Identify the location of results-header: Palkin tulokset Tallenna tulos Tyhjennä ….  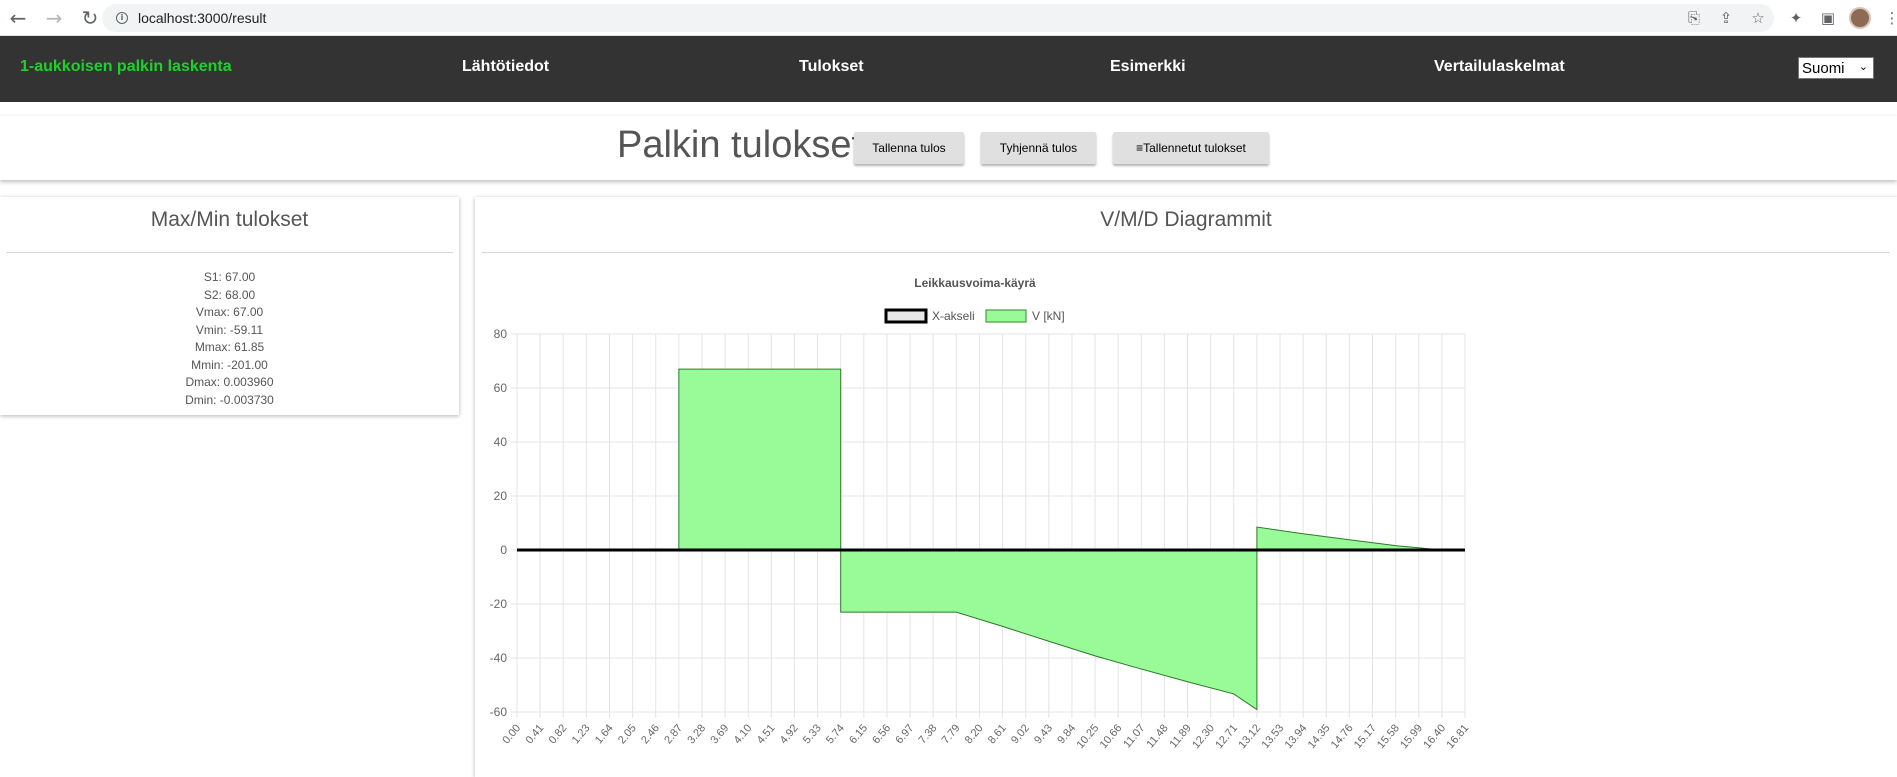
(948, 148).